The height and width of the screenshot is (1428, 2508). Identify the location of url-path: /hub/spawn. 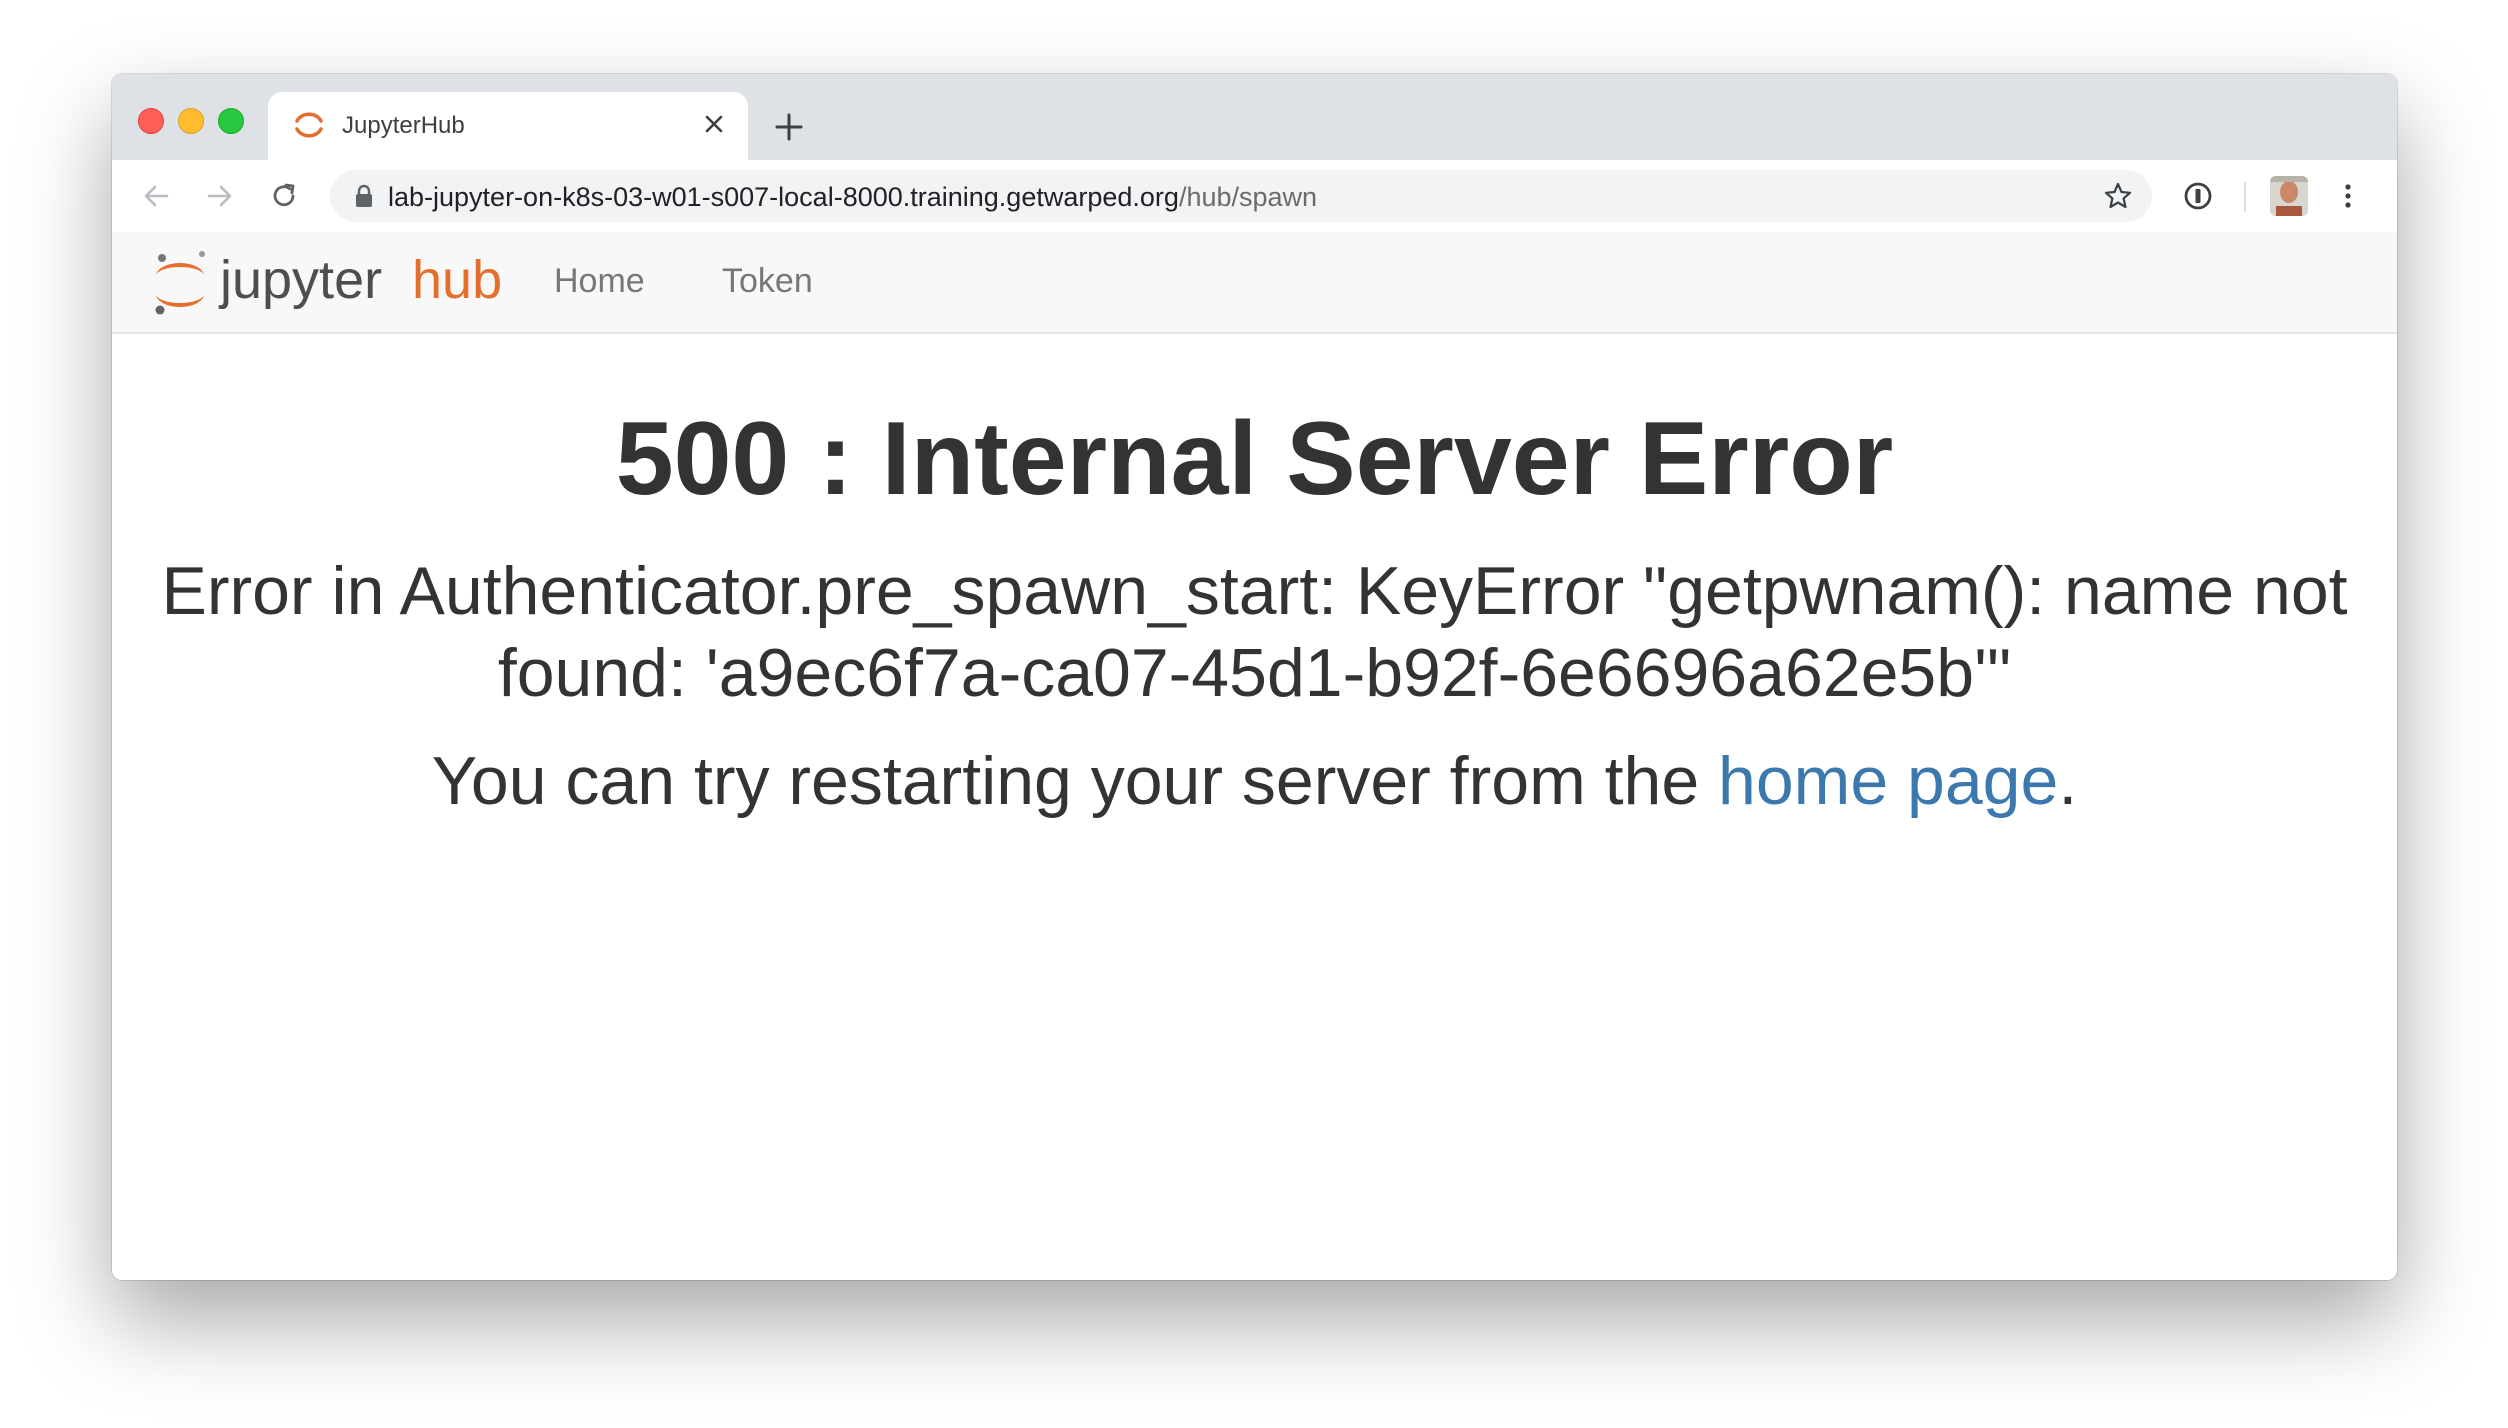
(1248, 197).